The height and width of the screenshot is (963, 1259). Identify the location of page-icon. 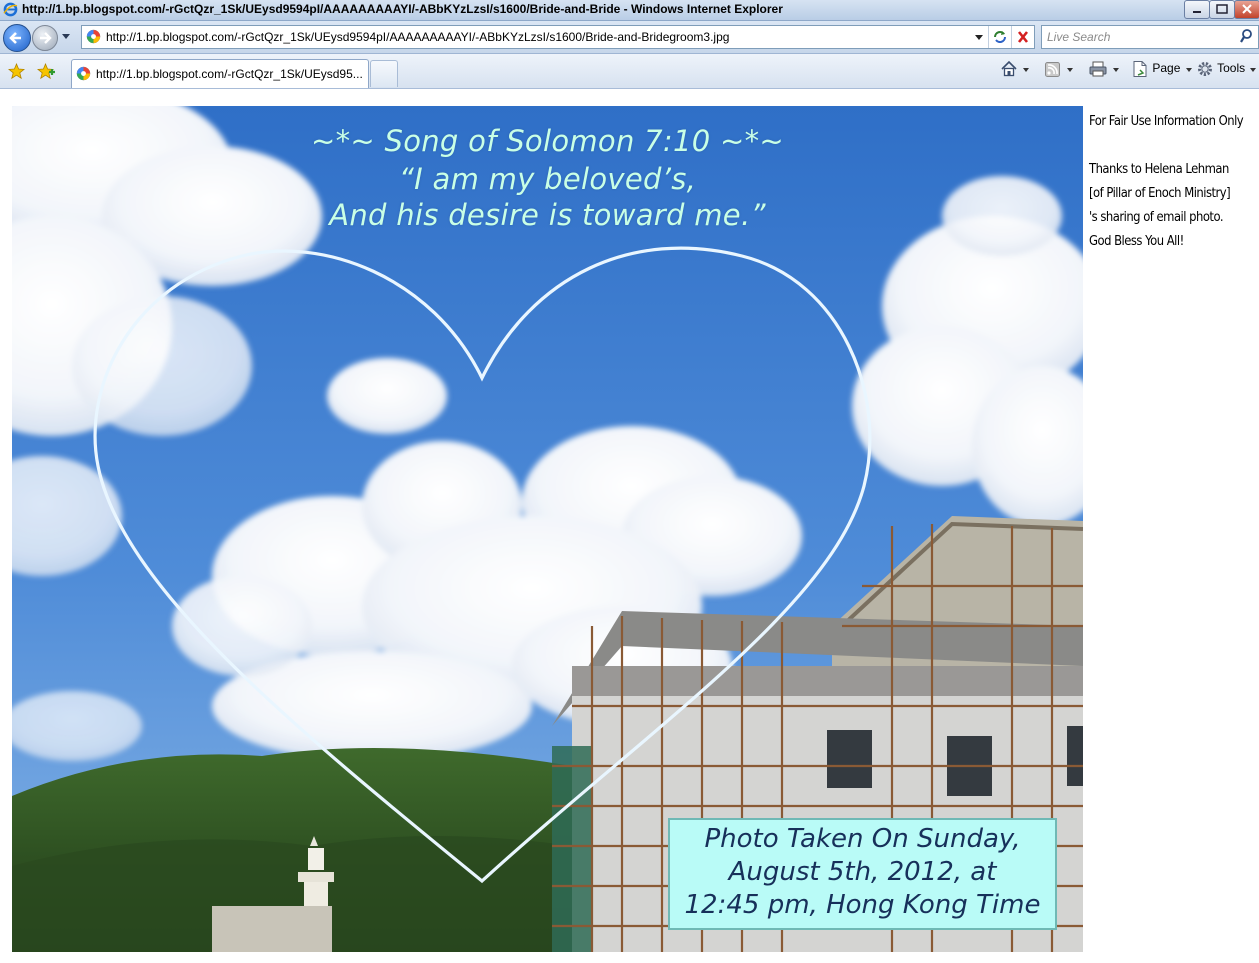
(1140, 69).